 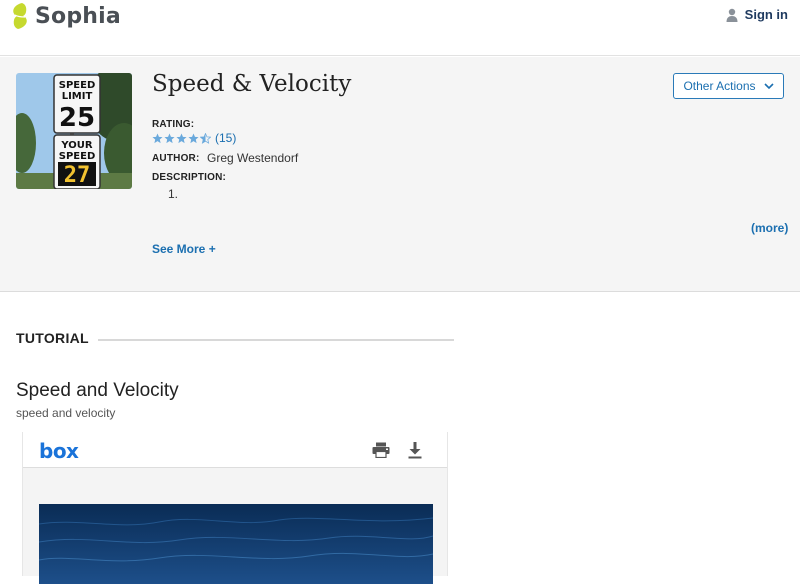 What do you see at coordinates (400, 28) in the screenshot?
I see `top-bar: Sophia Sign in` at bounding box center [400, 28].